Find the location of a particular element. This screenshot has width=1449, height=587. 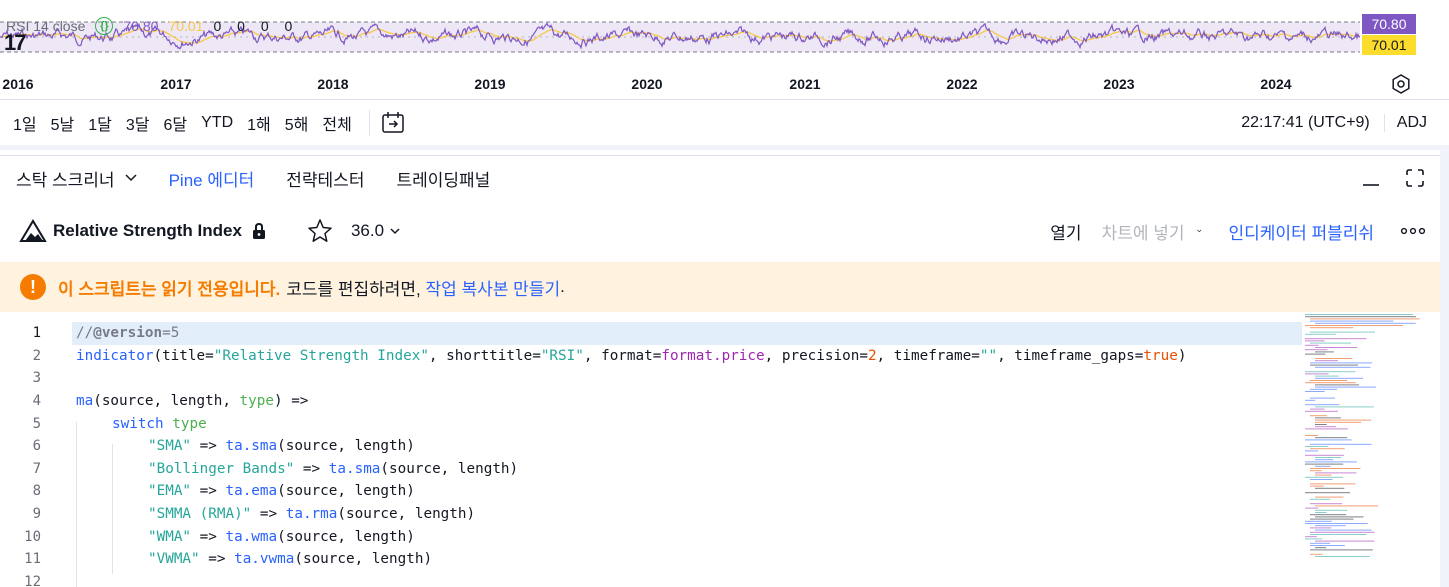

code-line: 10 "WMA" => ta.wma(source, length) is located at coordinates (651, 536).